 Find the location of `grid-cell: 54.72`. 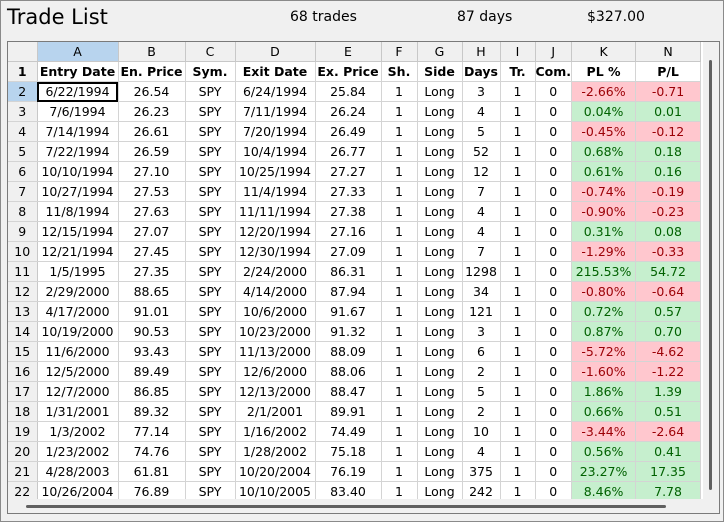

grid-cell: 54.72 is located at coordinates (668, 271).